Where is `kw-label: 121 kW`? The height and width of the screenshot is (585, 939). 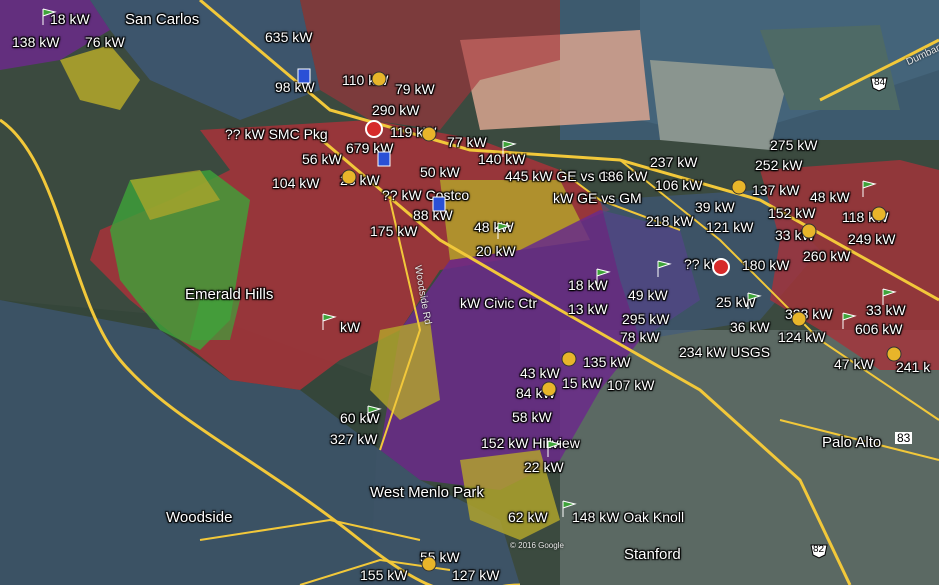
kw-label: 121 kW is located at coordinates (730, 227).